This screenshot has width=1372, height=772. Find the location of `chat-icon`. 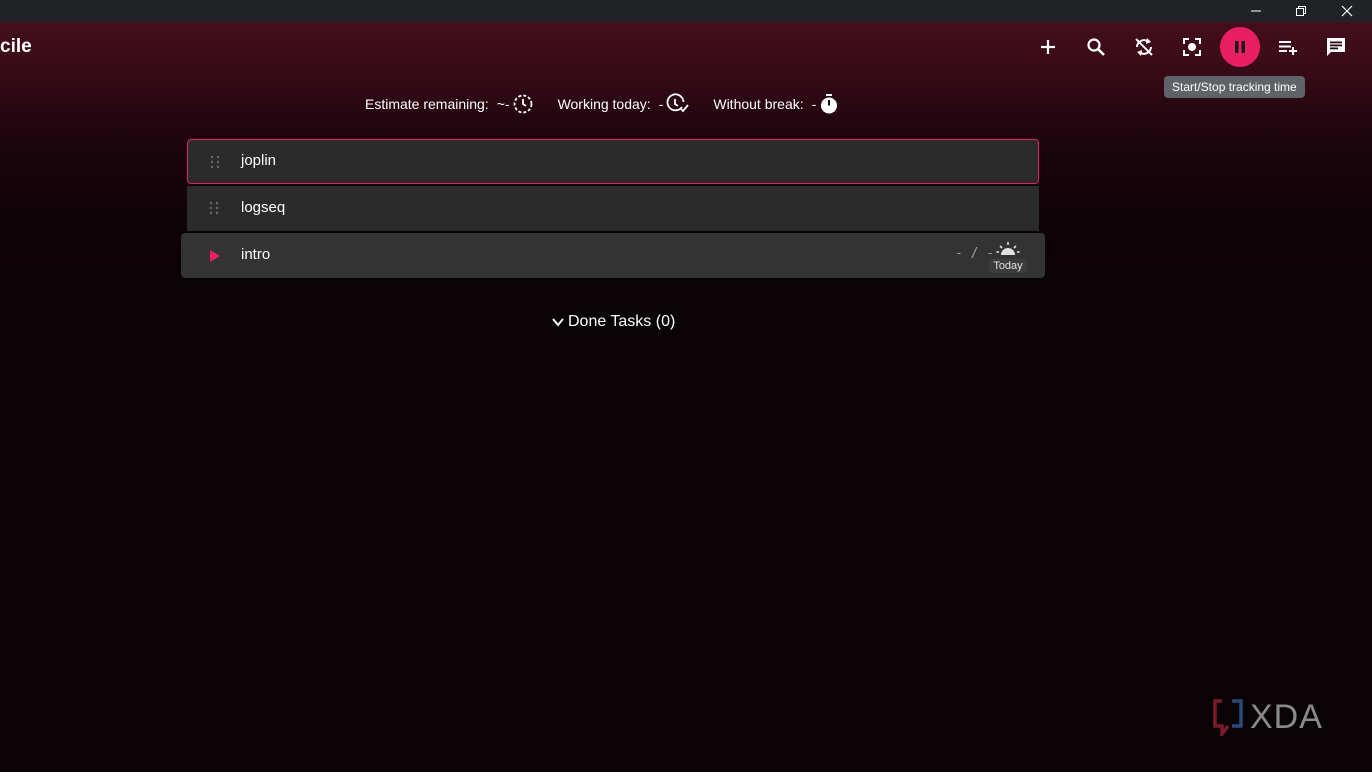

chat-icon is located at coordinates (1336, 47).